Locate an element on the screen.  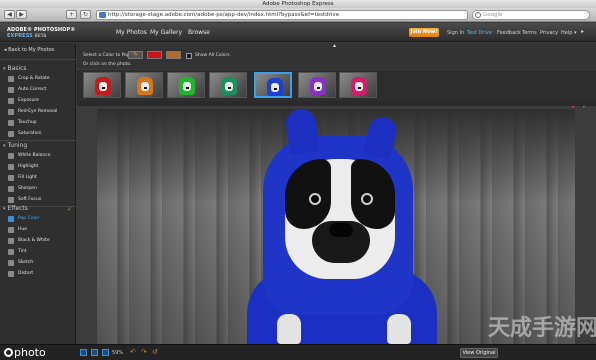
tool-tint: Tint is located at coordinates (17, 252).